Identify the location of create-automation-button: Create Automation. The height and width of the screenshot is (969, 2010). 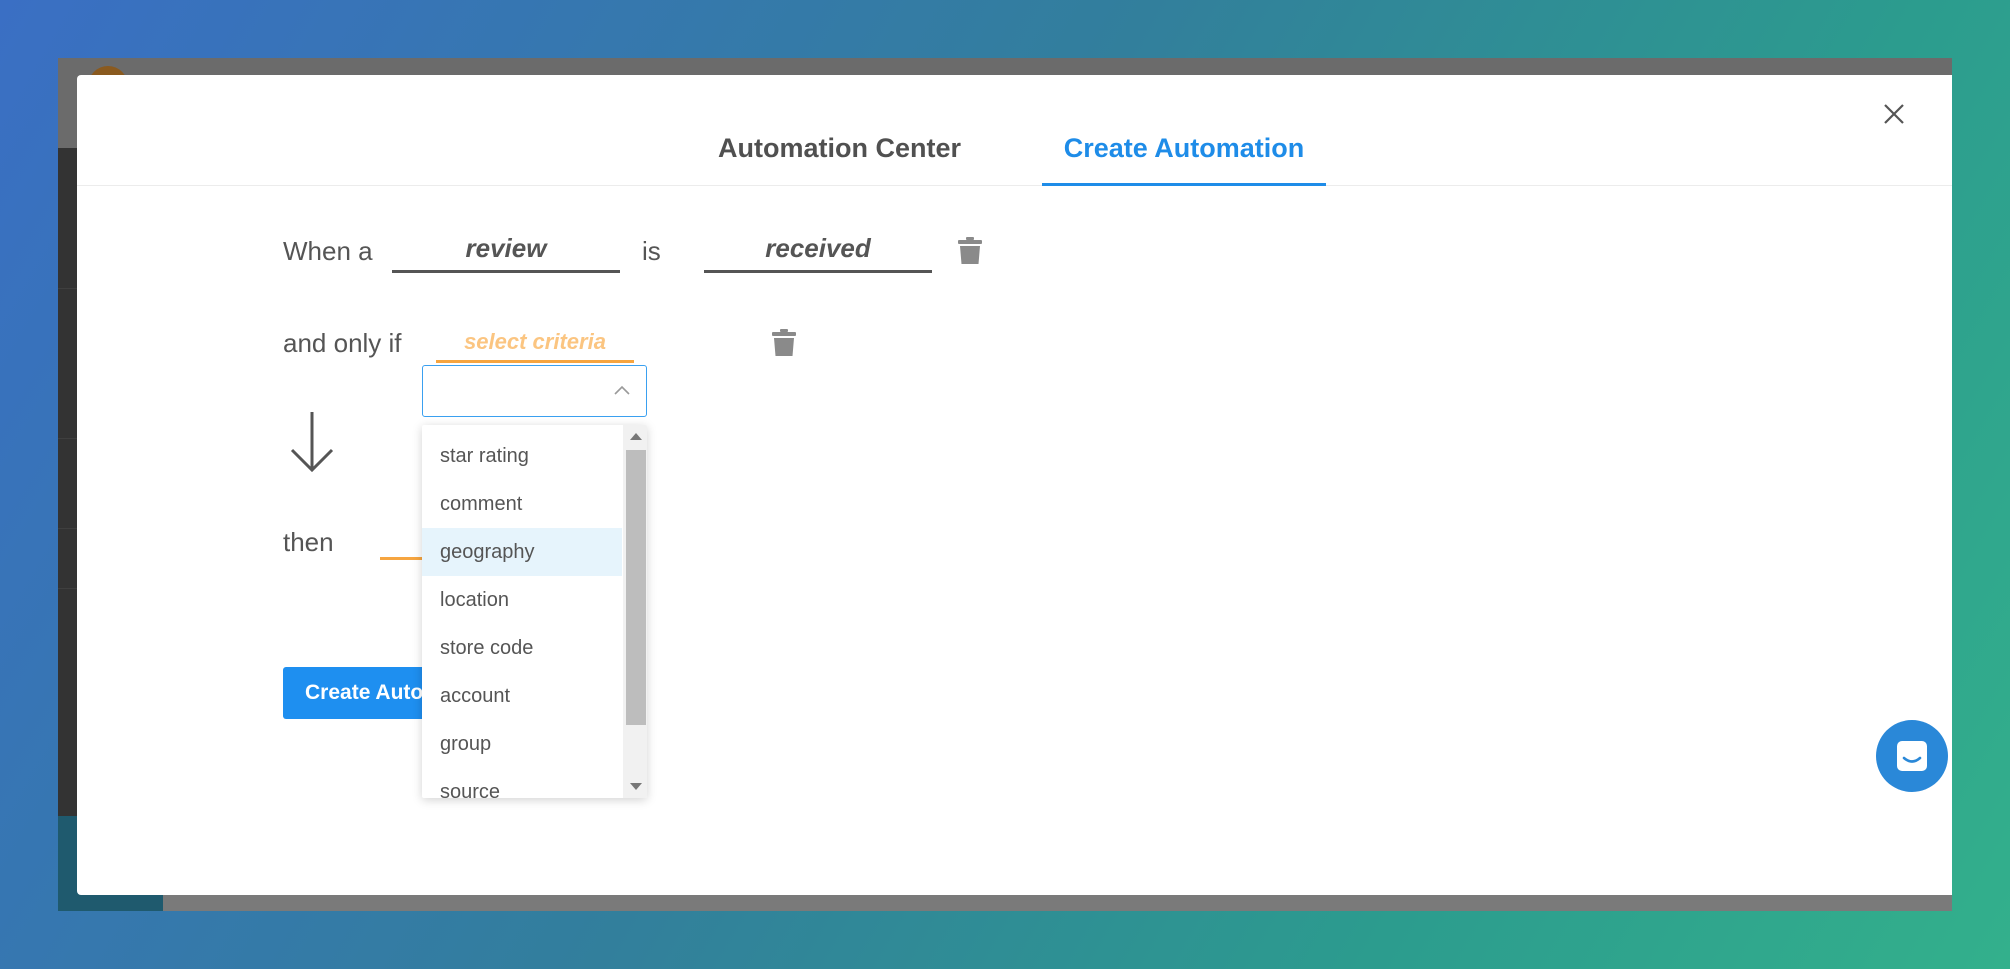
(360, 693).